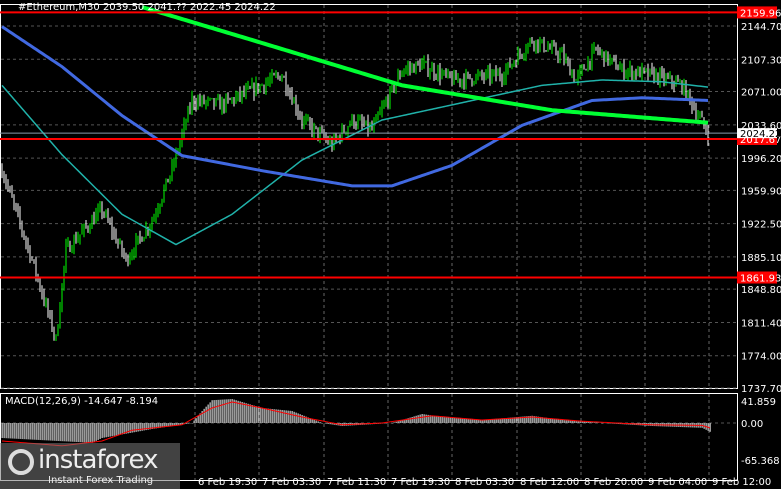 This screenshot has height=489, width=781. Describe the element at coordinates (761, 225) in the screenshot. I see `y-tick-label: 1922.50` at that location.